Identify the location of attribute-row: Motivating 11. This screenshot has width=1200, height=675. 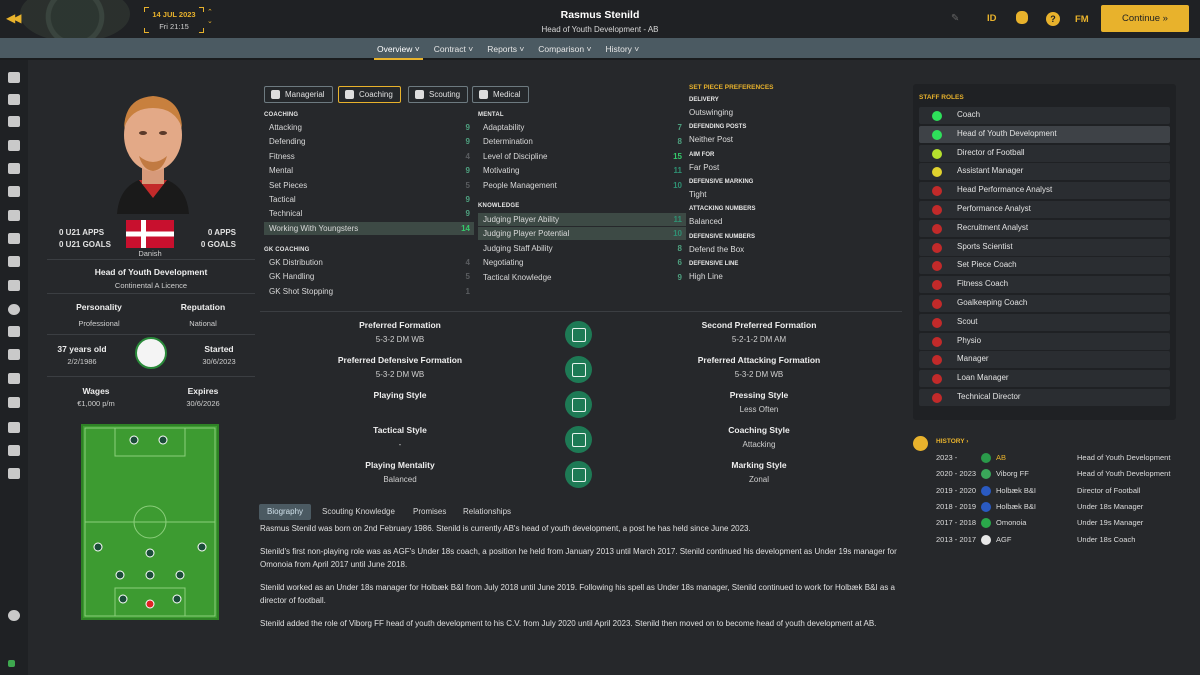
(582, 170).